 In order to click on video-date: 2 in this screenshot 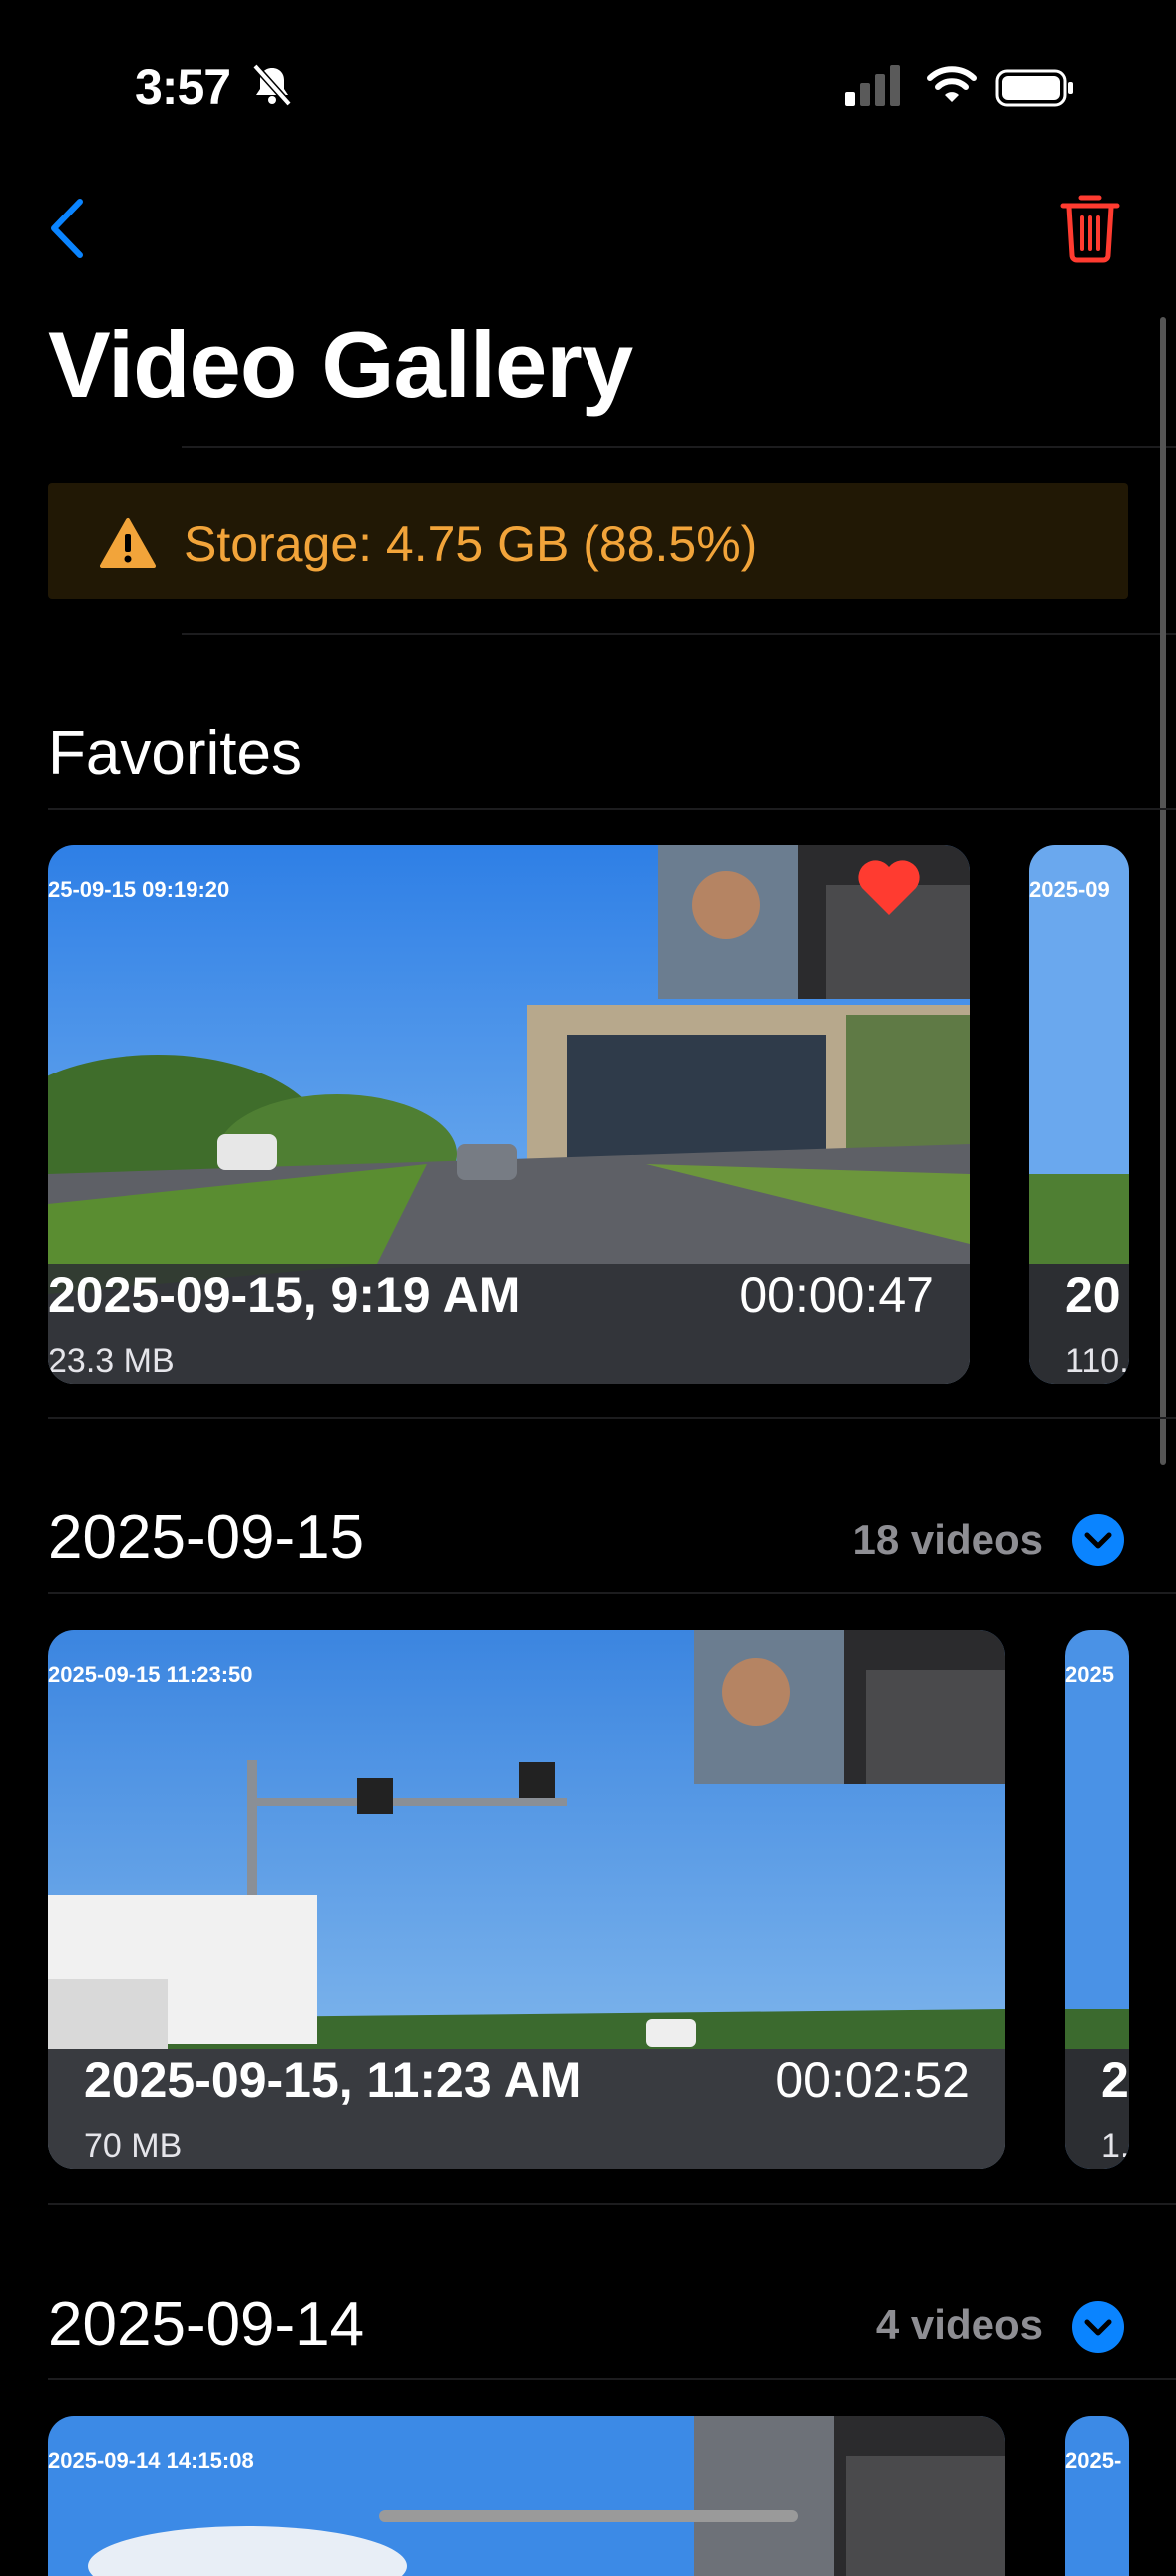, I will do `click(1115, 2080)`.